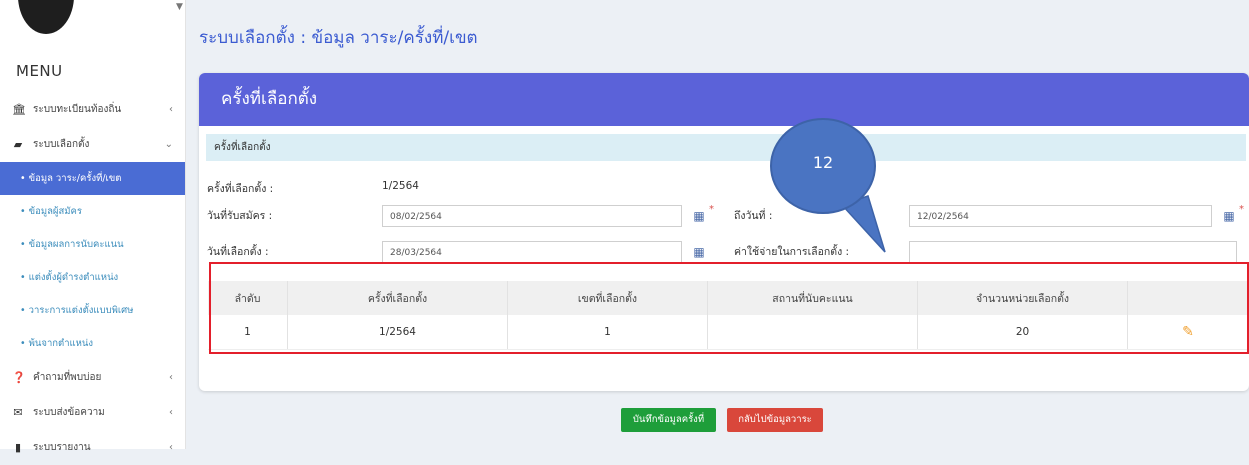 The width and height of the screenshot is (1249, 465). Describe the element at coordinates (92, 178) in the screenshot. I see `sidebar-subitem-term-data: • ข้อมูล วาระ/ครั้งที่/เขต` at that location.